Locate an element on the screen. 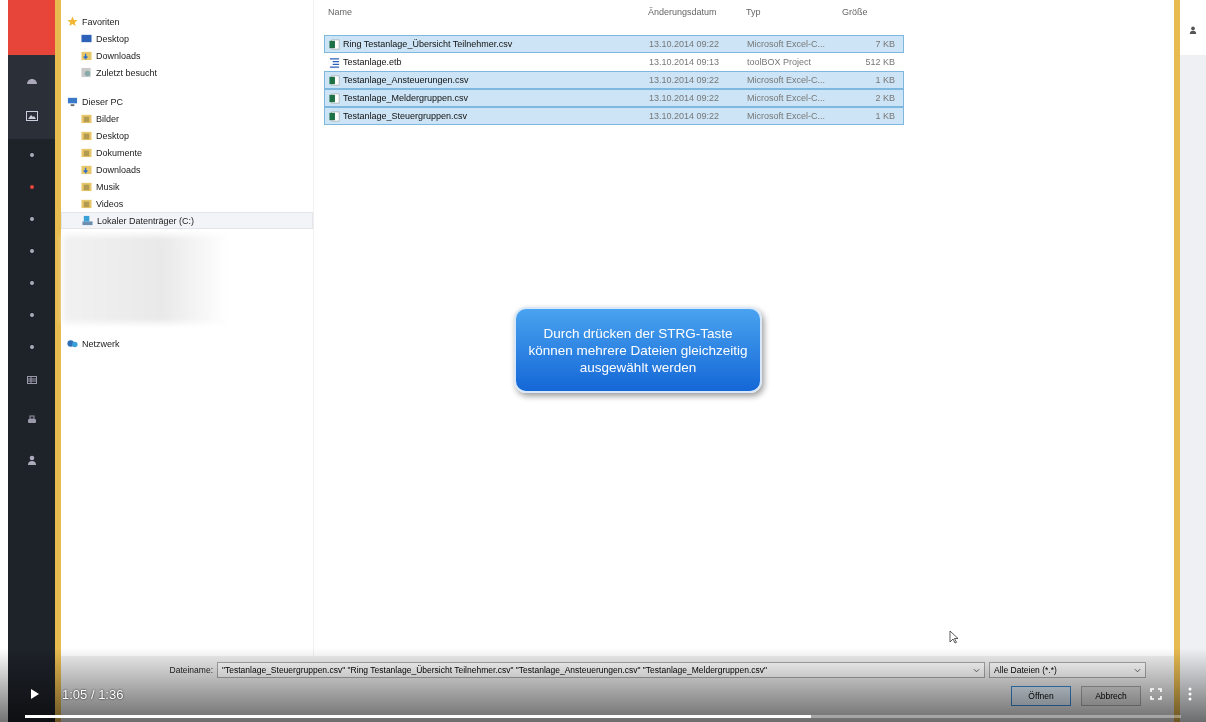  nav-group: Dieser PC is located at coordinates (187, 101).